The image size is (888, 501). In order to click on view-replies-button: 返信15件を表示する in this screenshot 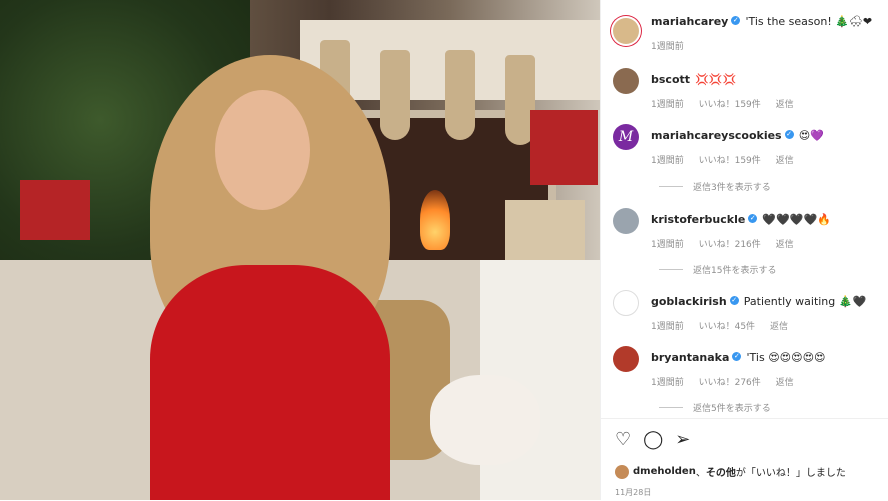, I will do `click(717, 269)`.